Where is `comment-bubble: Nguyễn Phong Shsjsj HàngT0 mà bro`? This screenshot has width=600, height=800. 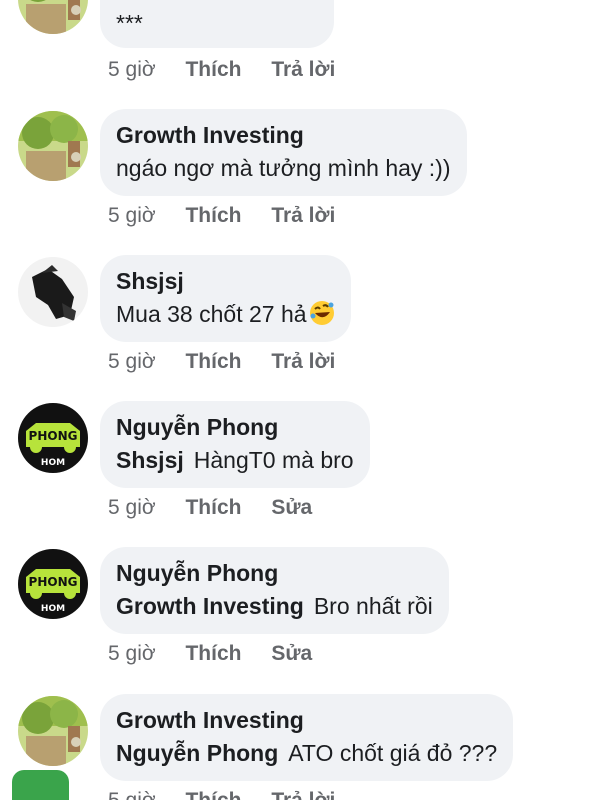 comment-bubble: Nguyễn Phong Shsjsj HàngT0 mà bro is located at coordinates (235, 444).